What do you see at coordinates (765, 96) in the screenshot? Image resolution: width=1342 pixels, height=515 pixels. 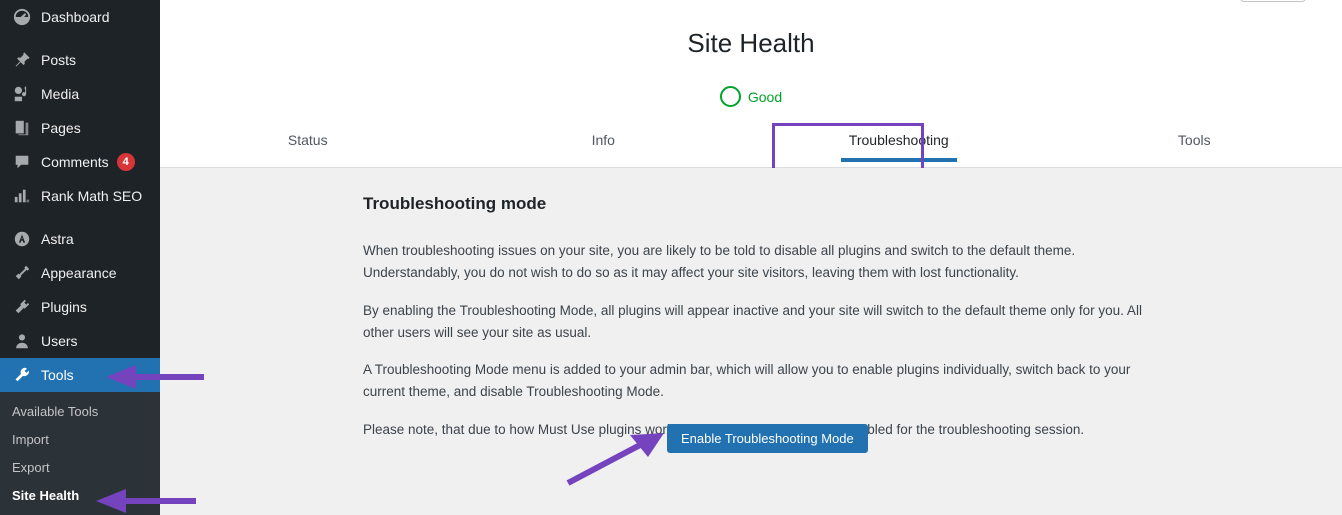 I see `status-label: Good` at bounding box center [765, 96].